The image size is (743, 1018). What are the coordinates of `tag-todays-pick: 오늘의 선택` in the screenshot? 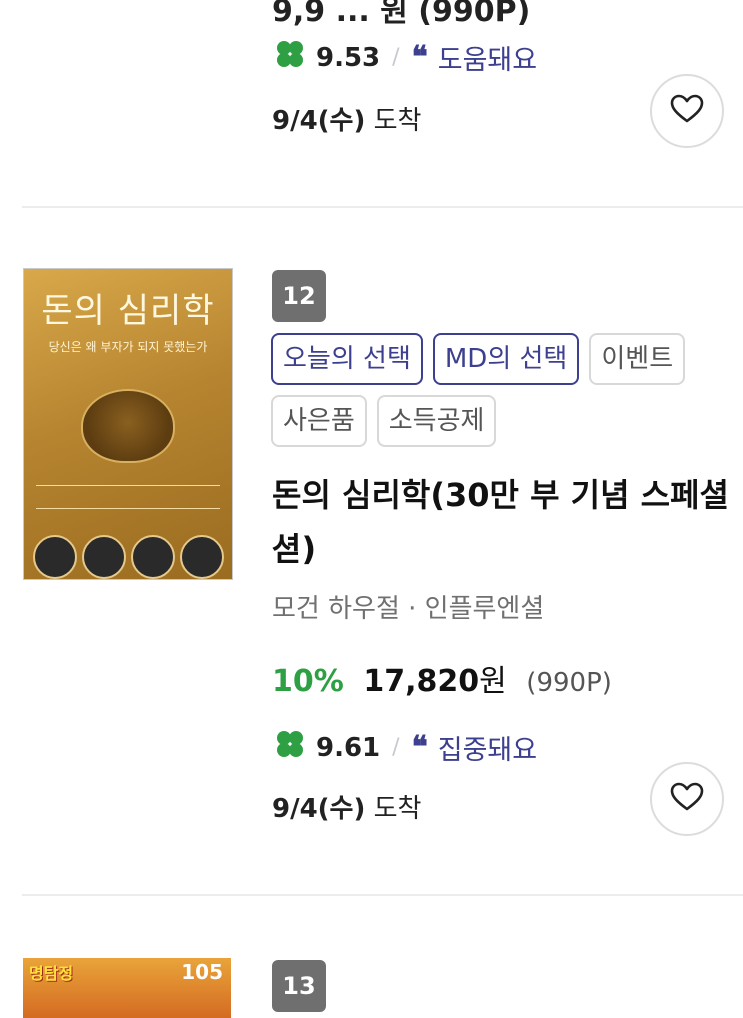 It's located at (347, 359).